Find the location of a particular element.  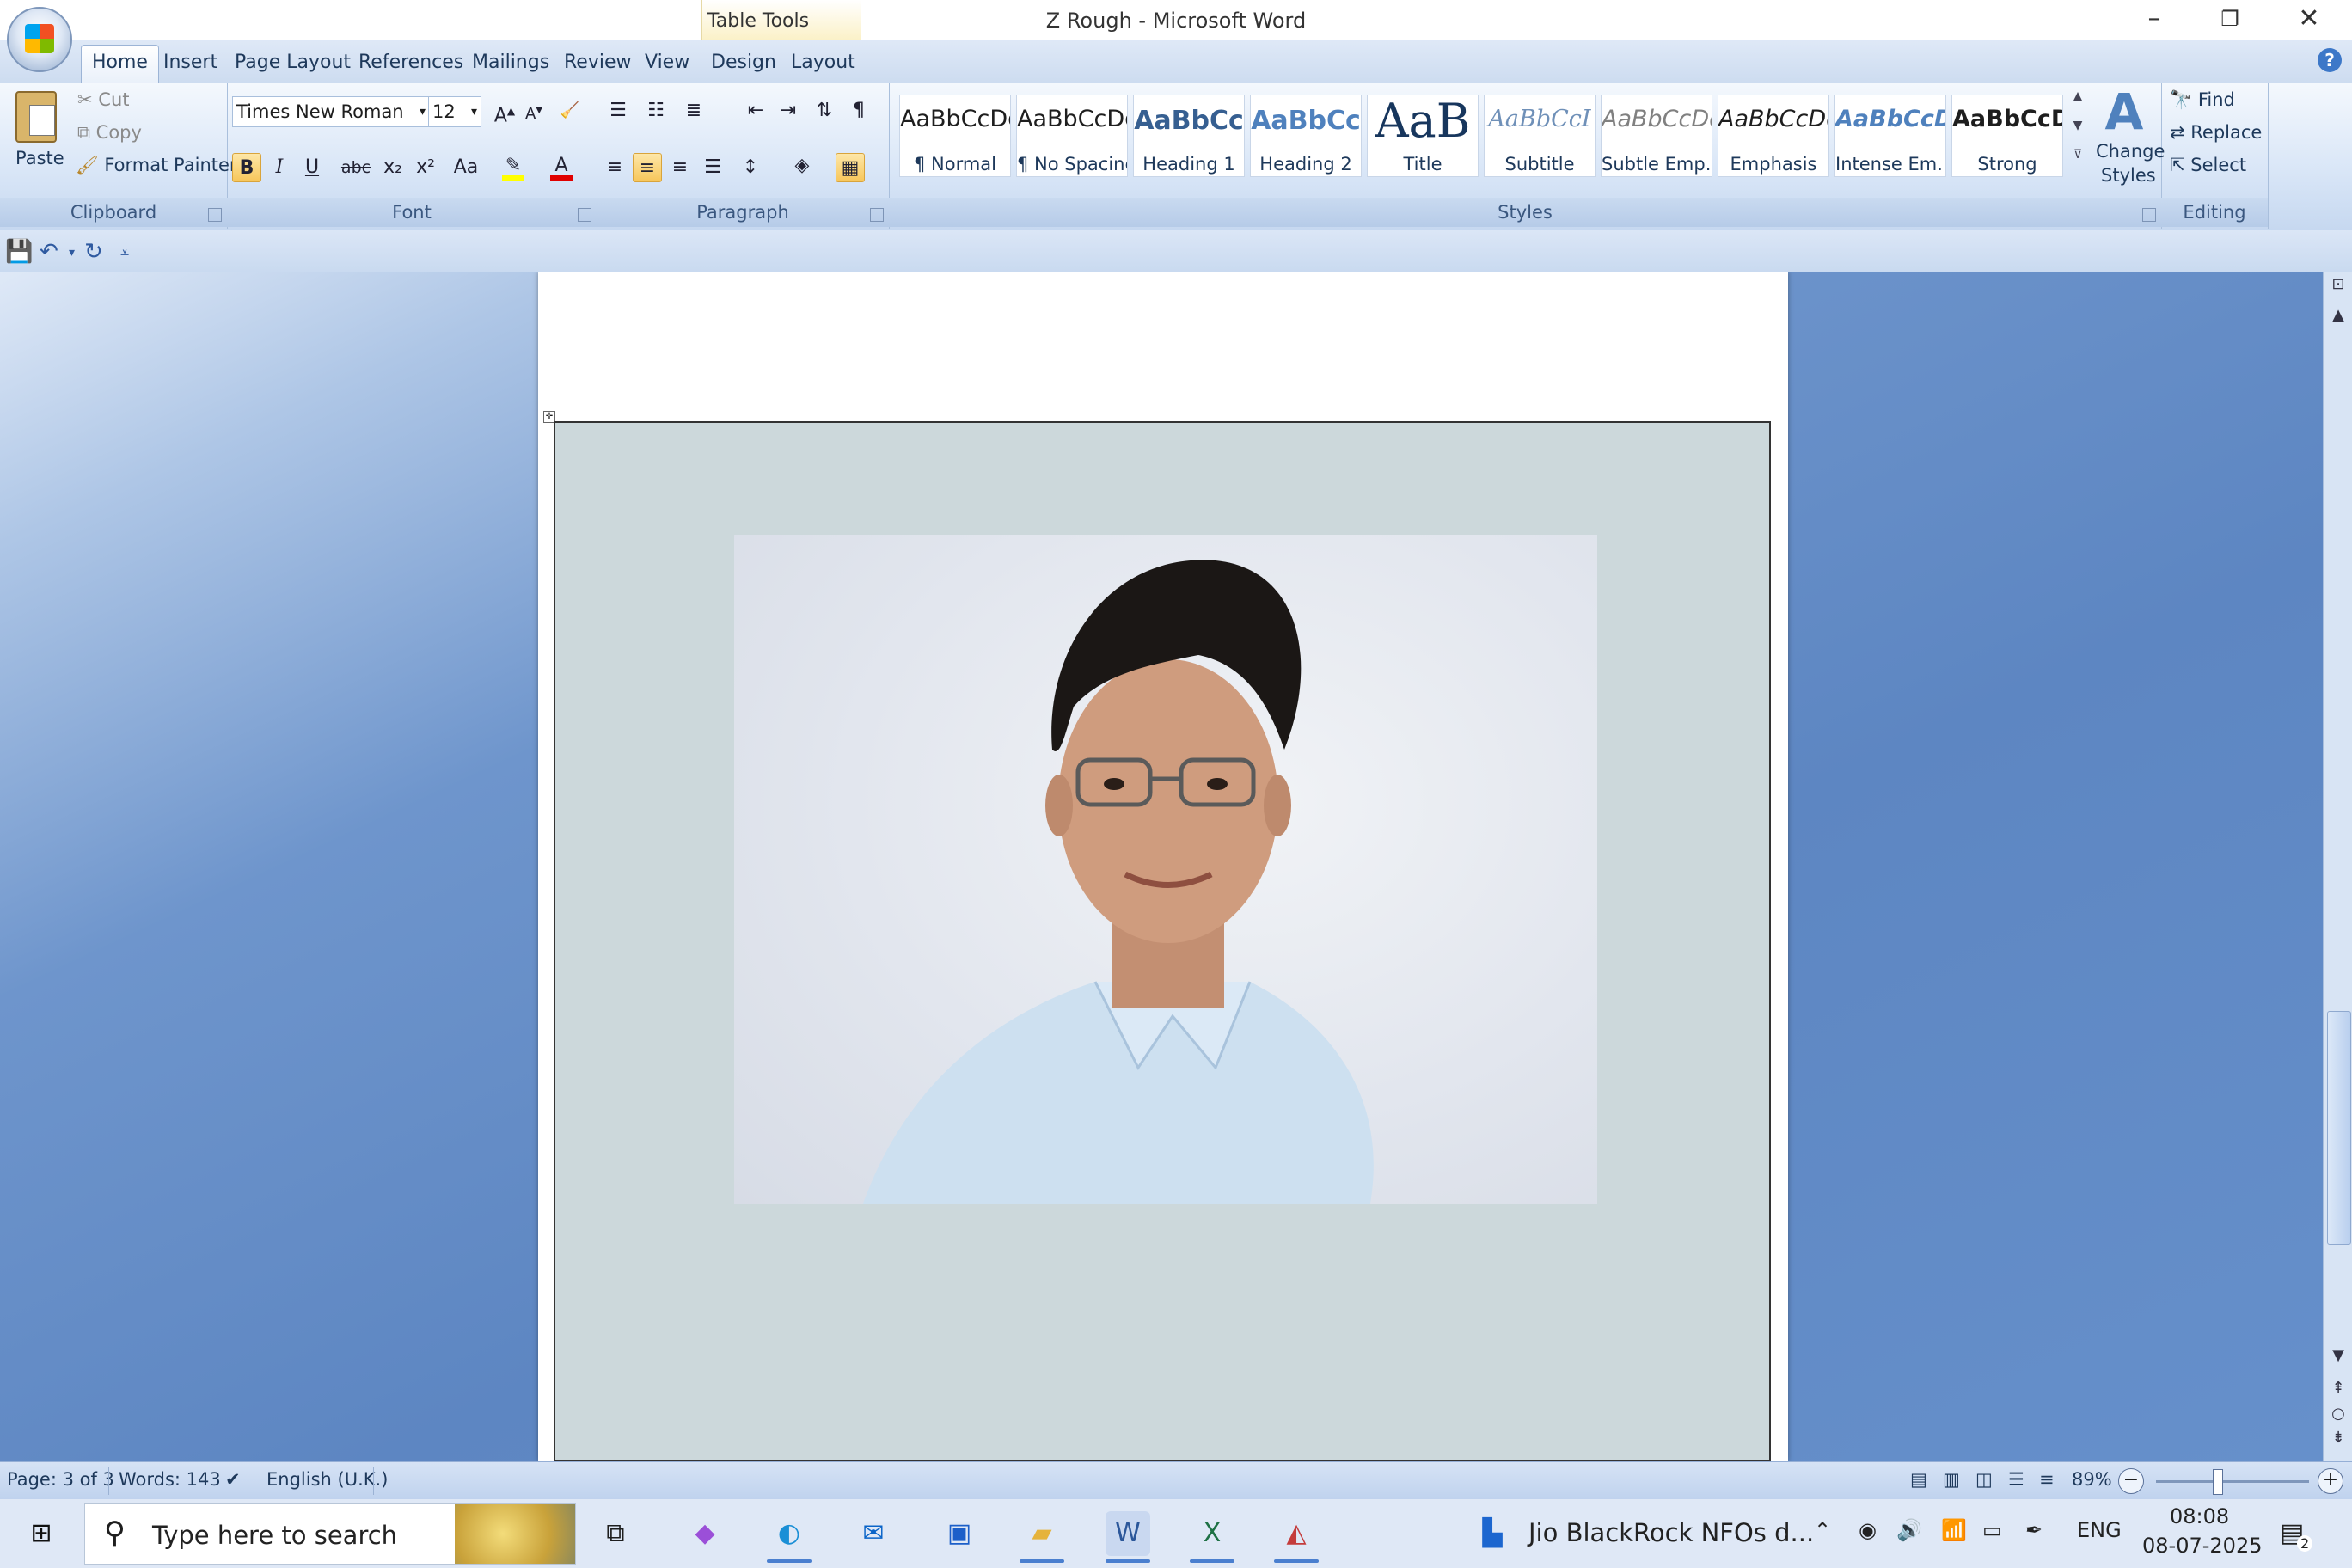

file-explorer-icon: ▰ is located at coordinates (1042, 1537).